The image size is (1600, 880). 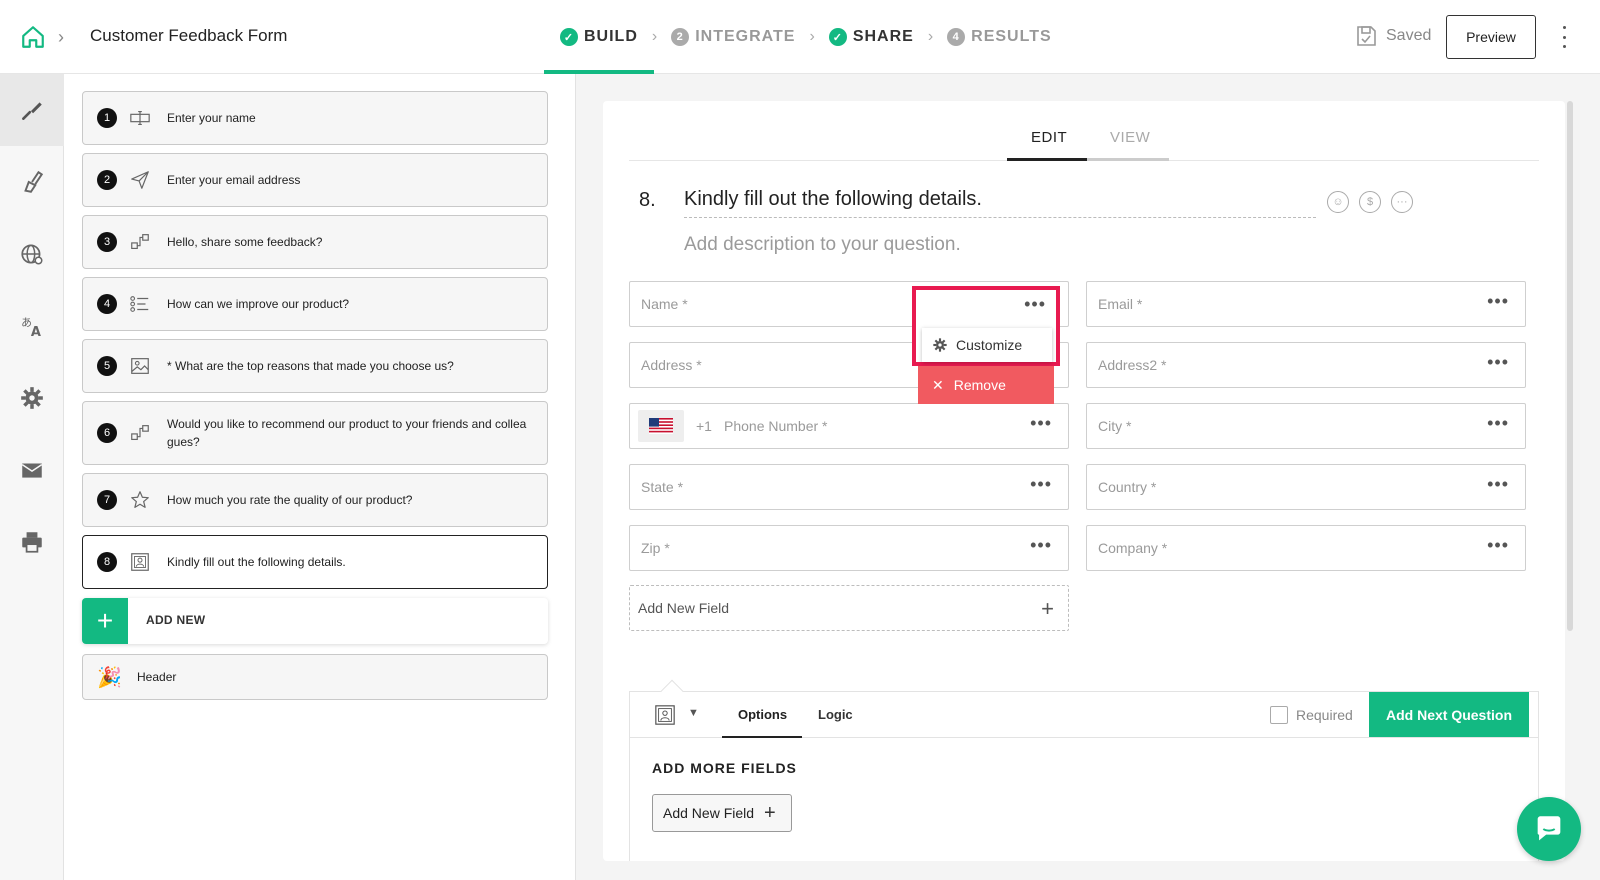 I want to click on rail-build, so click(x=32, y=110).